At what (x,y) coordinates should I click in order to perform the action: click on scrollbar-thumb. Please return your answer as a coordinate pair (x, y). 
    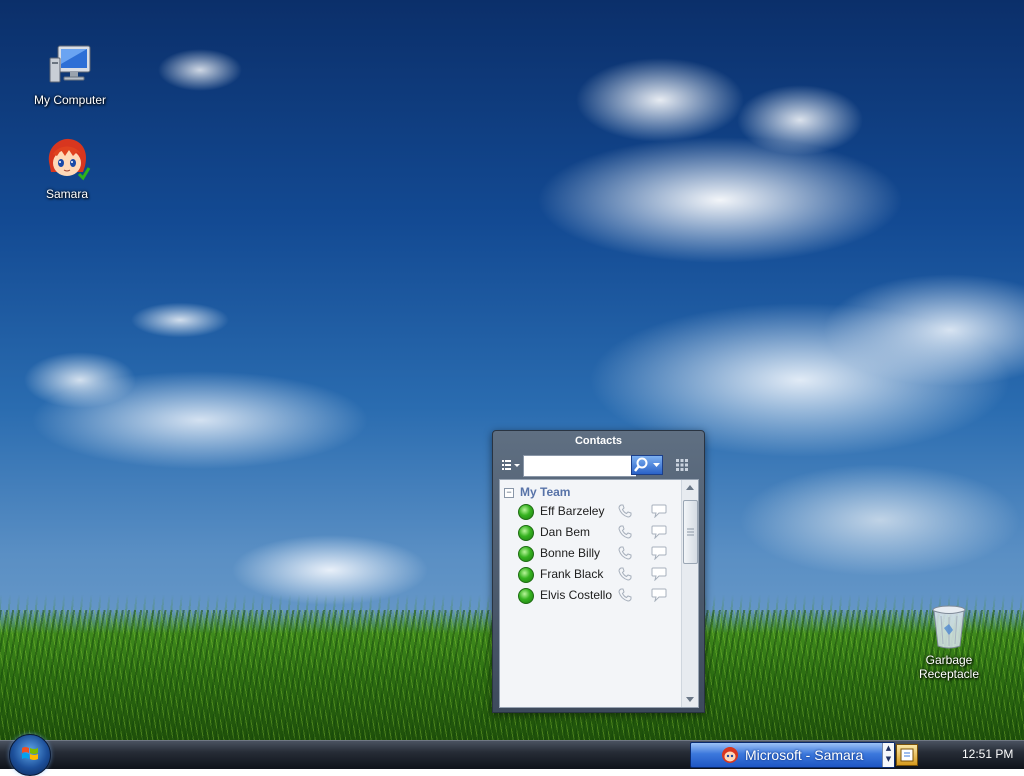
    Looking at the image, I should click on (690, 532).